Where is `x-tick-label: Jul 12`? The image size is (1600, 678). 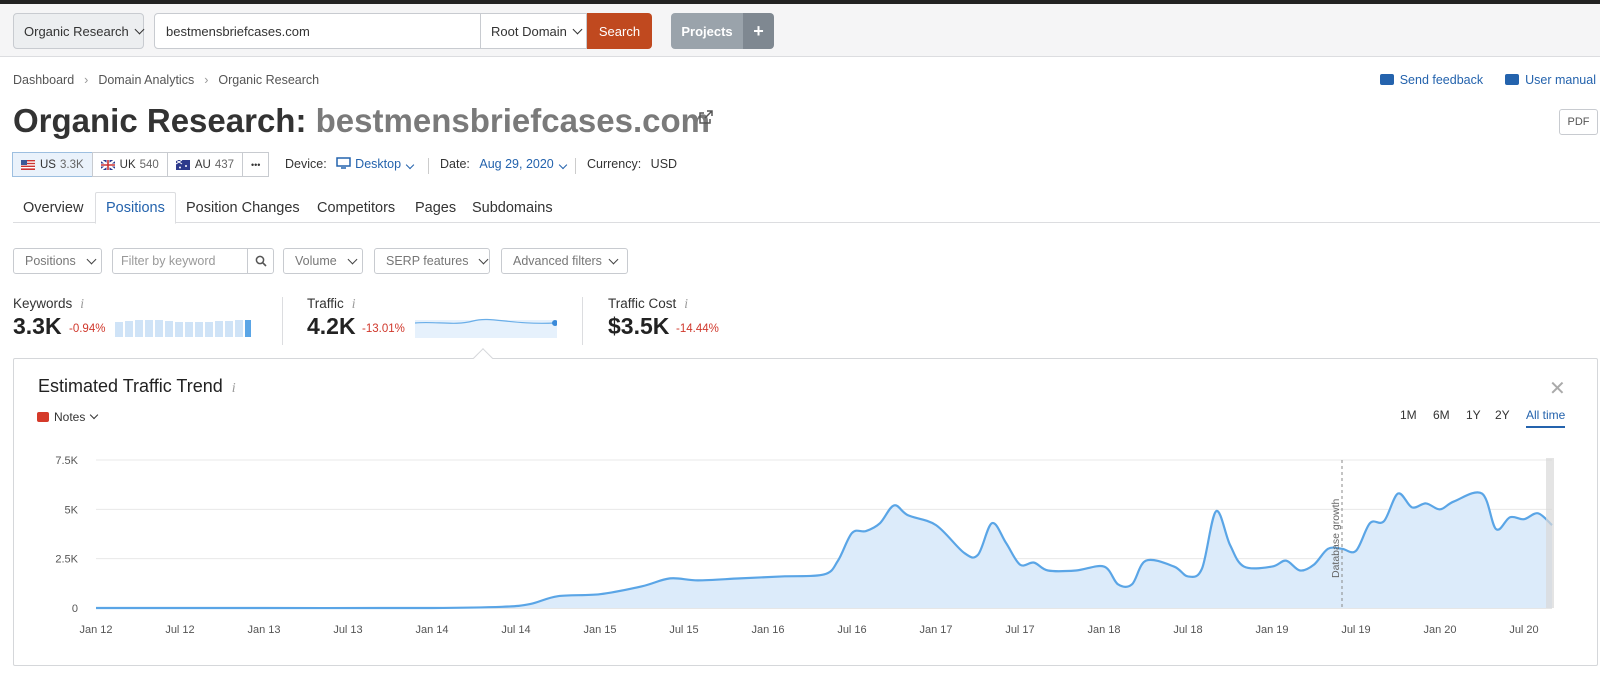 x-tick-label: Jul 12 is located at coordinates (179, 630).